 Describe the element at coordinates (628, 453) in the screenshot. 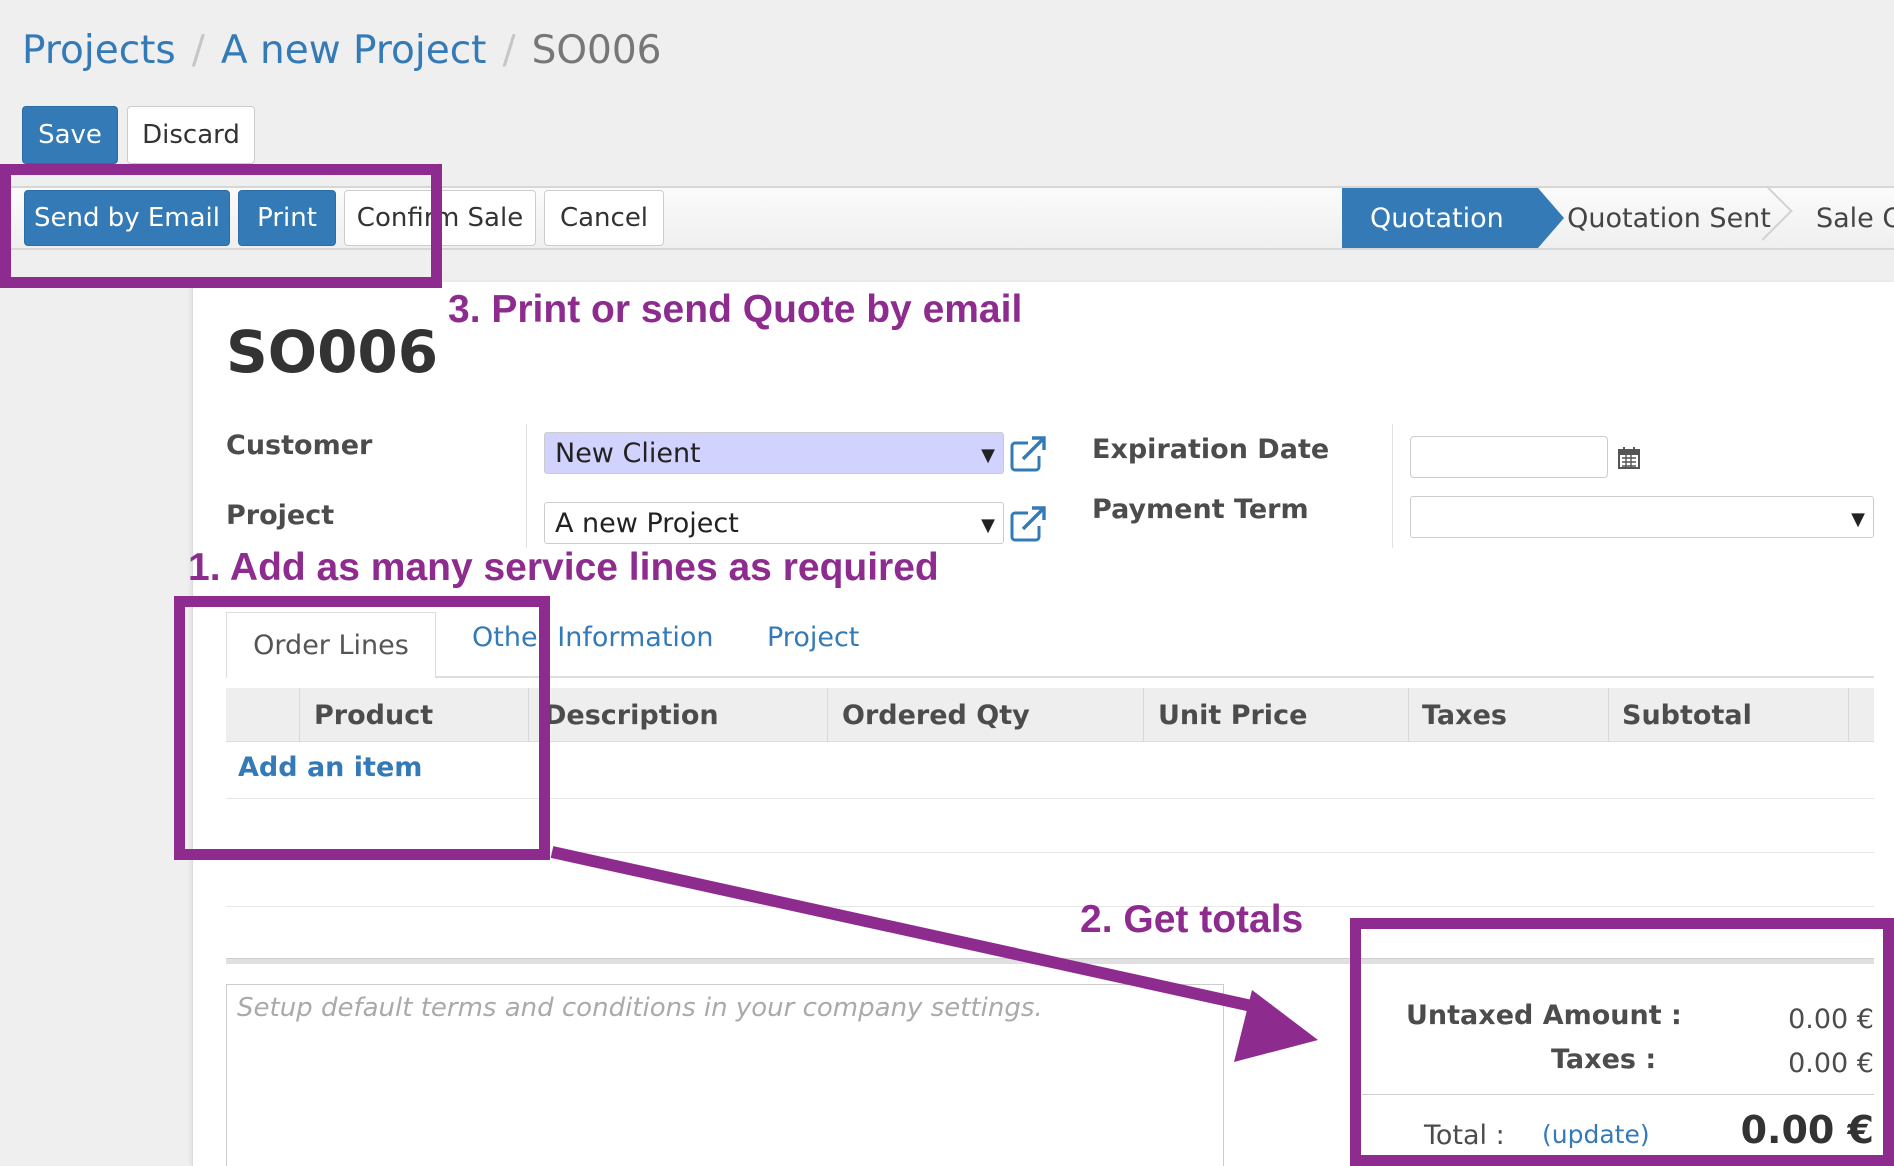

I see `customer-value: New Client` at that location.